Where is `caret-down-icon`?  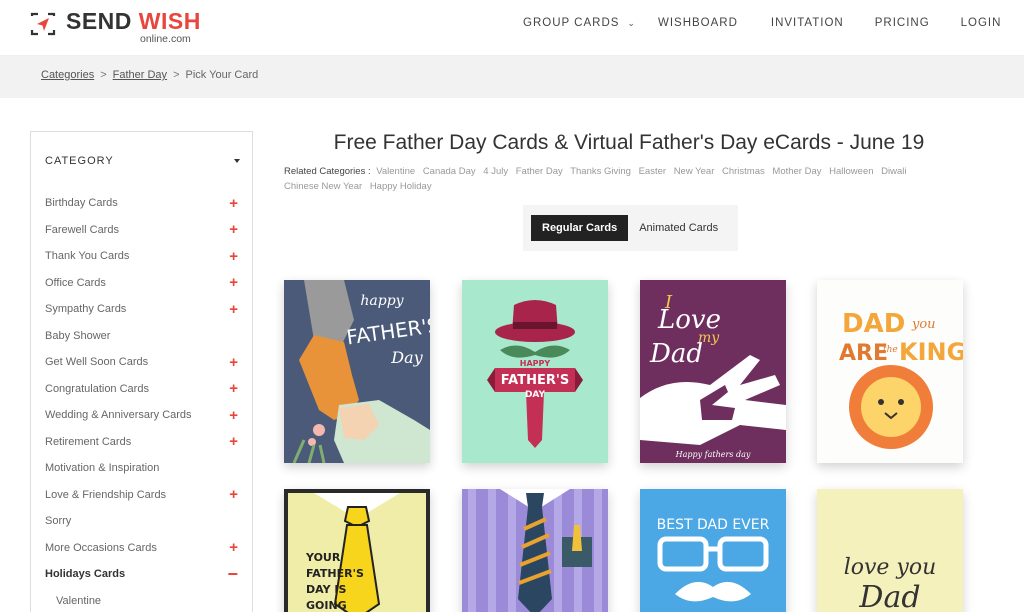
caret-down-icon is located at coordinates (237, 161).